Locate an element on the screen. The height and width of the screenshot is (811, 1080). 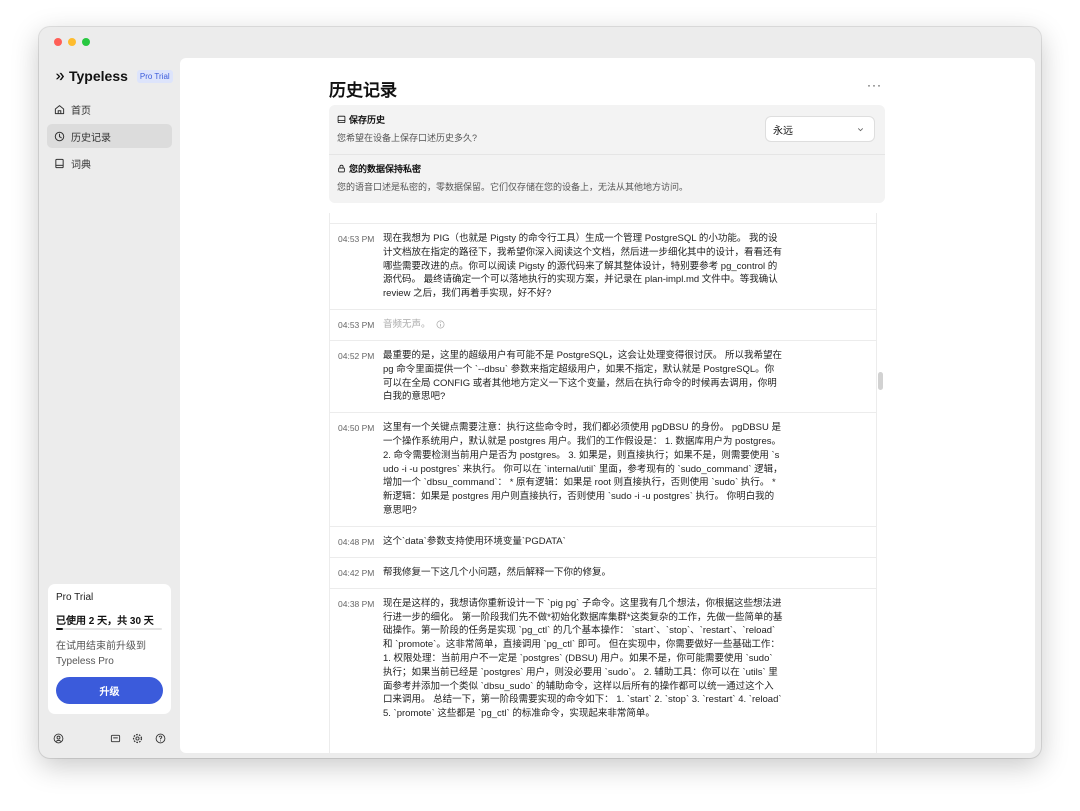
lock-icon is located at coordinates (341, 168).